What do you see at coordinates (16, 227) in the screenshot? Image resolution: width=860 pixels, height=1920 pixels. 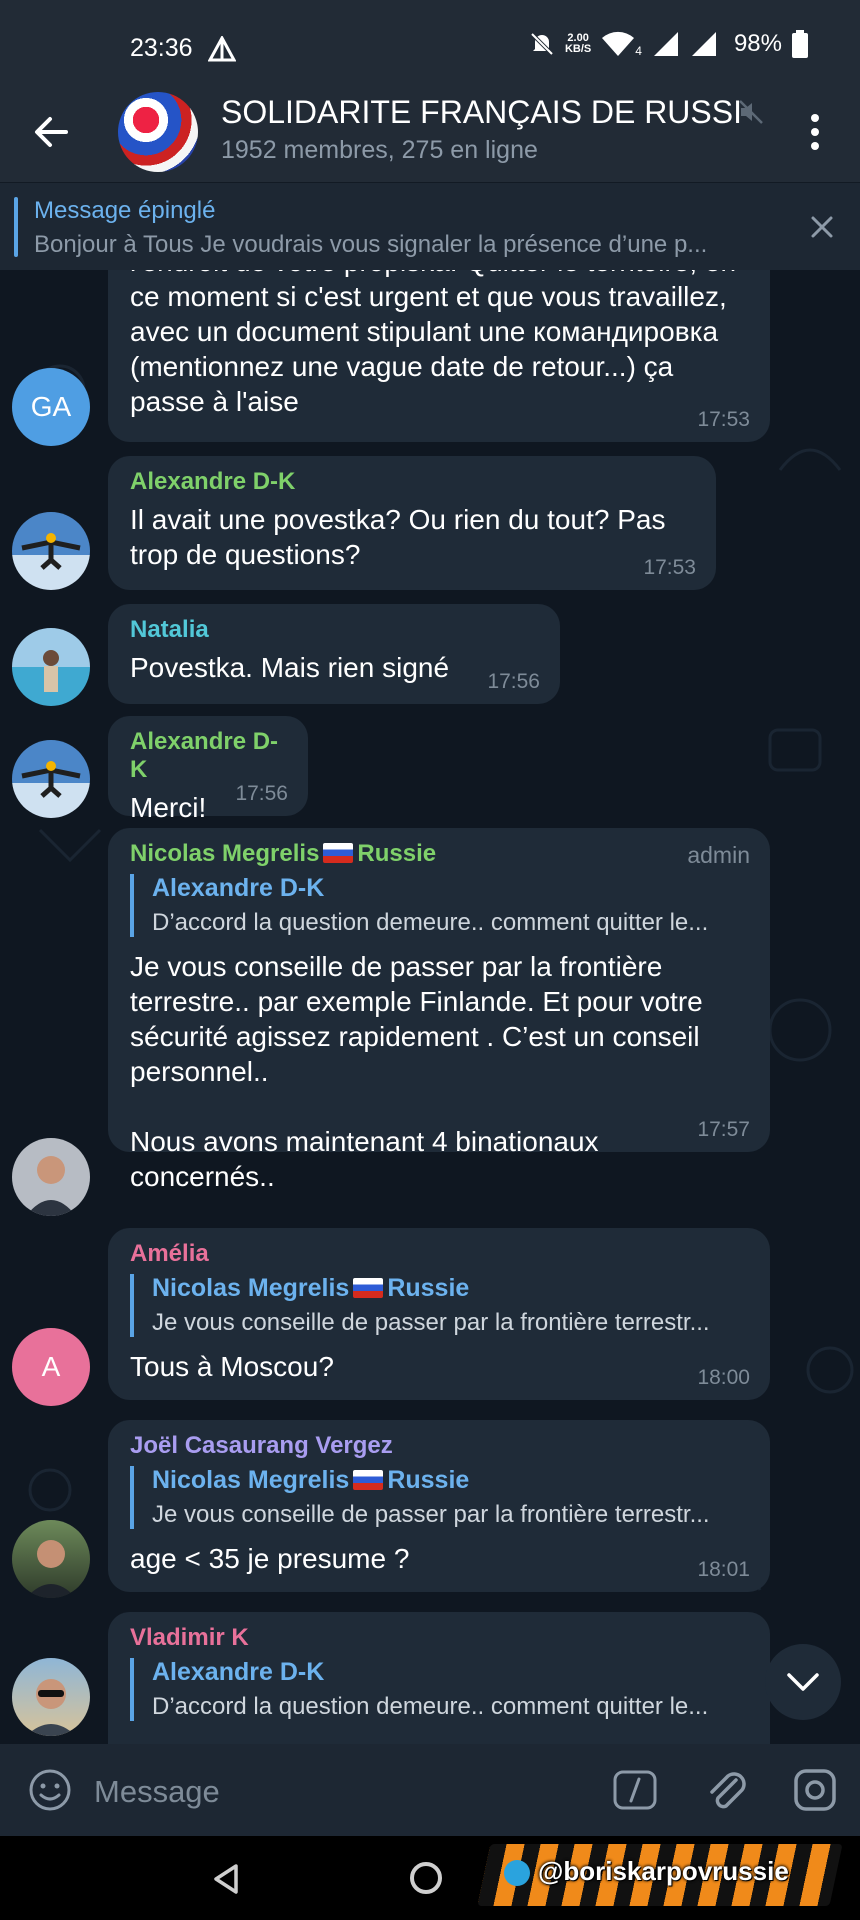 I see `pinned-indicator` at bounding box center [16, 227].